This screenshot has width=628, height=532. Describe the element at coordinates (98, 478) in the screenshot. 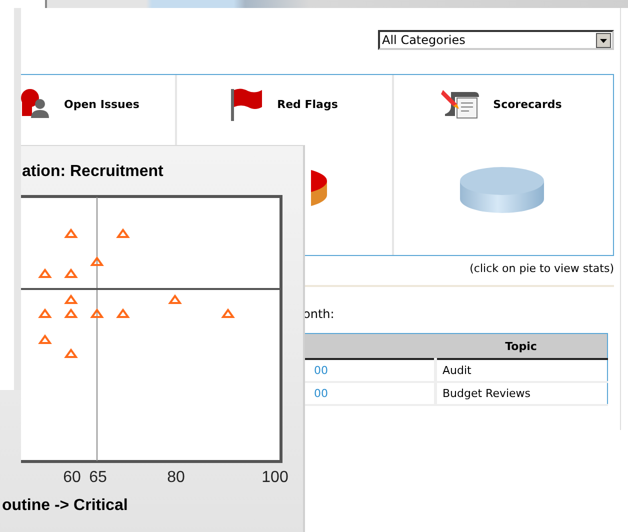

I see `axis-tick-label: 65` at that location.